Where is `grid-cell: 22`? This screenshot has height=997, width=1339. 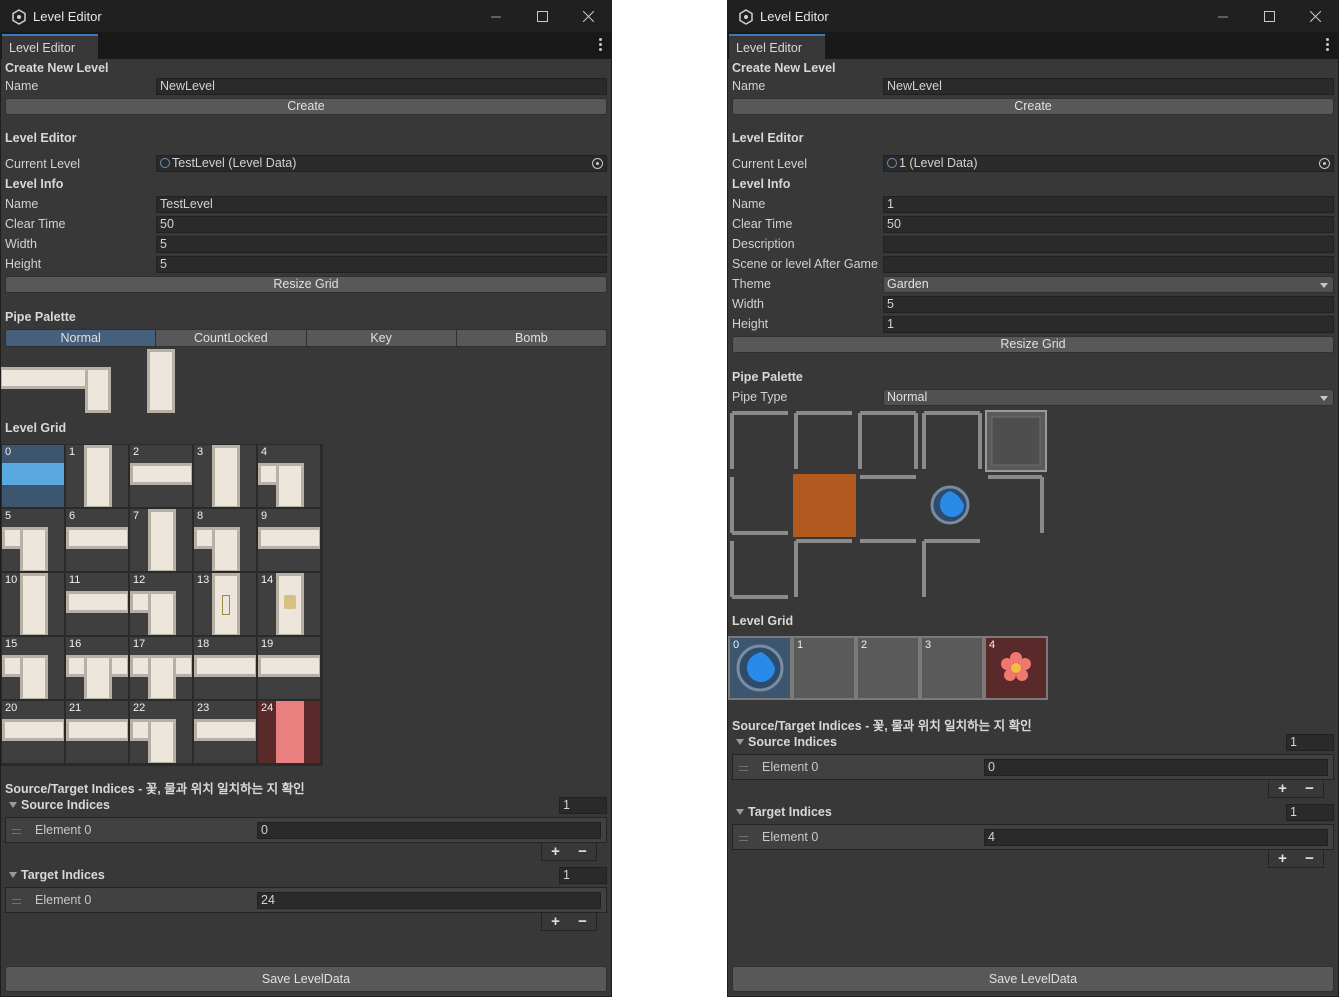
grid-cell: 22 is located at coordinates (161, 732).